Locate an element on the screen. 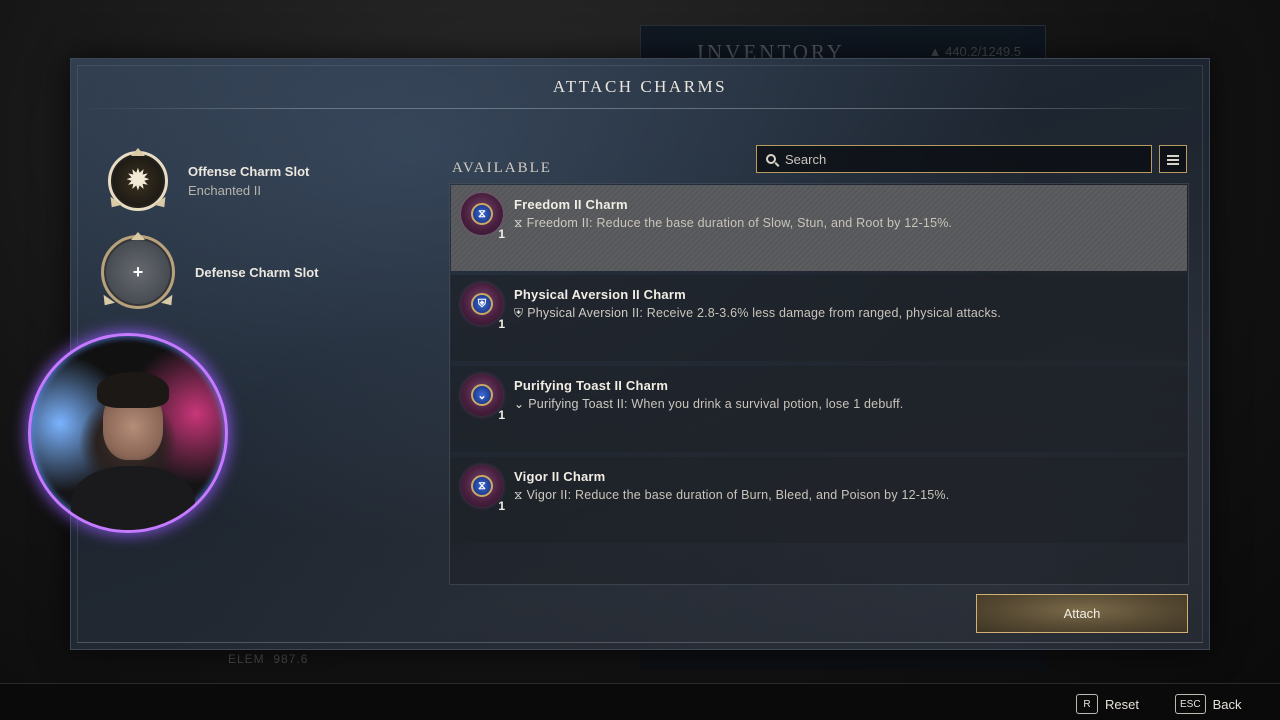 The image size is (1280, 720). perk-name: Vigor II: is located at coordinates (549, 495).